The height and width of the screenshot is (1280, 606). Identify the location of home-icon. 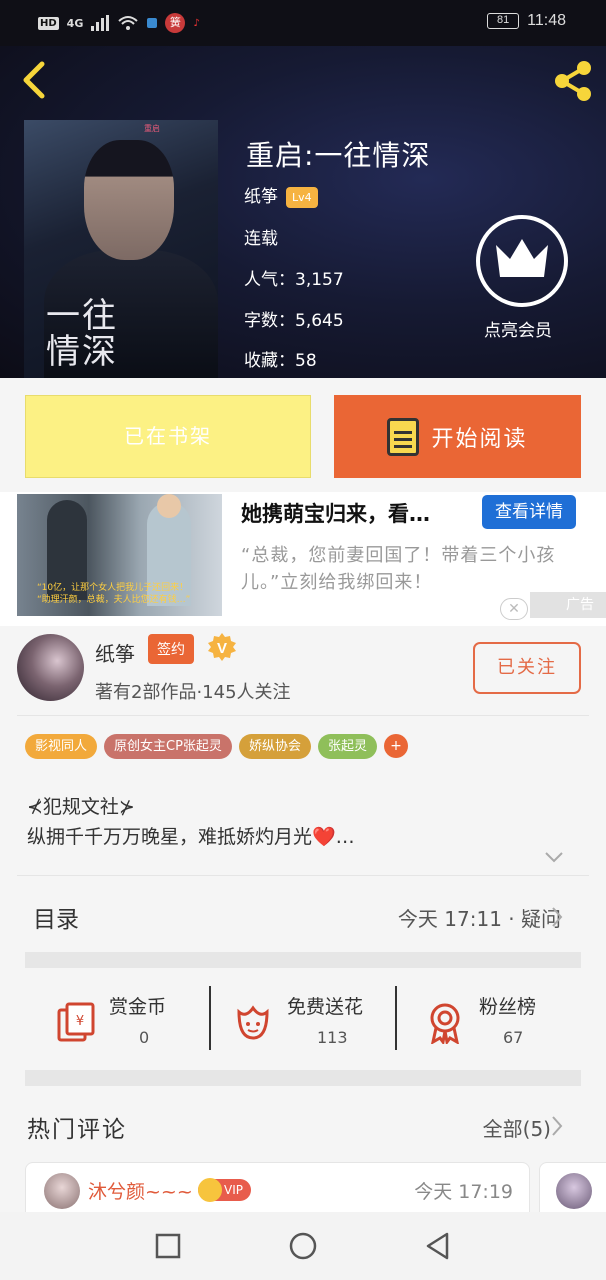
(303, 1246).